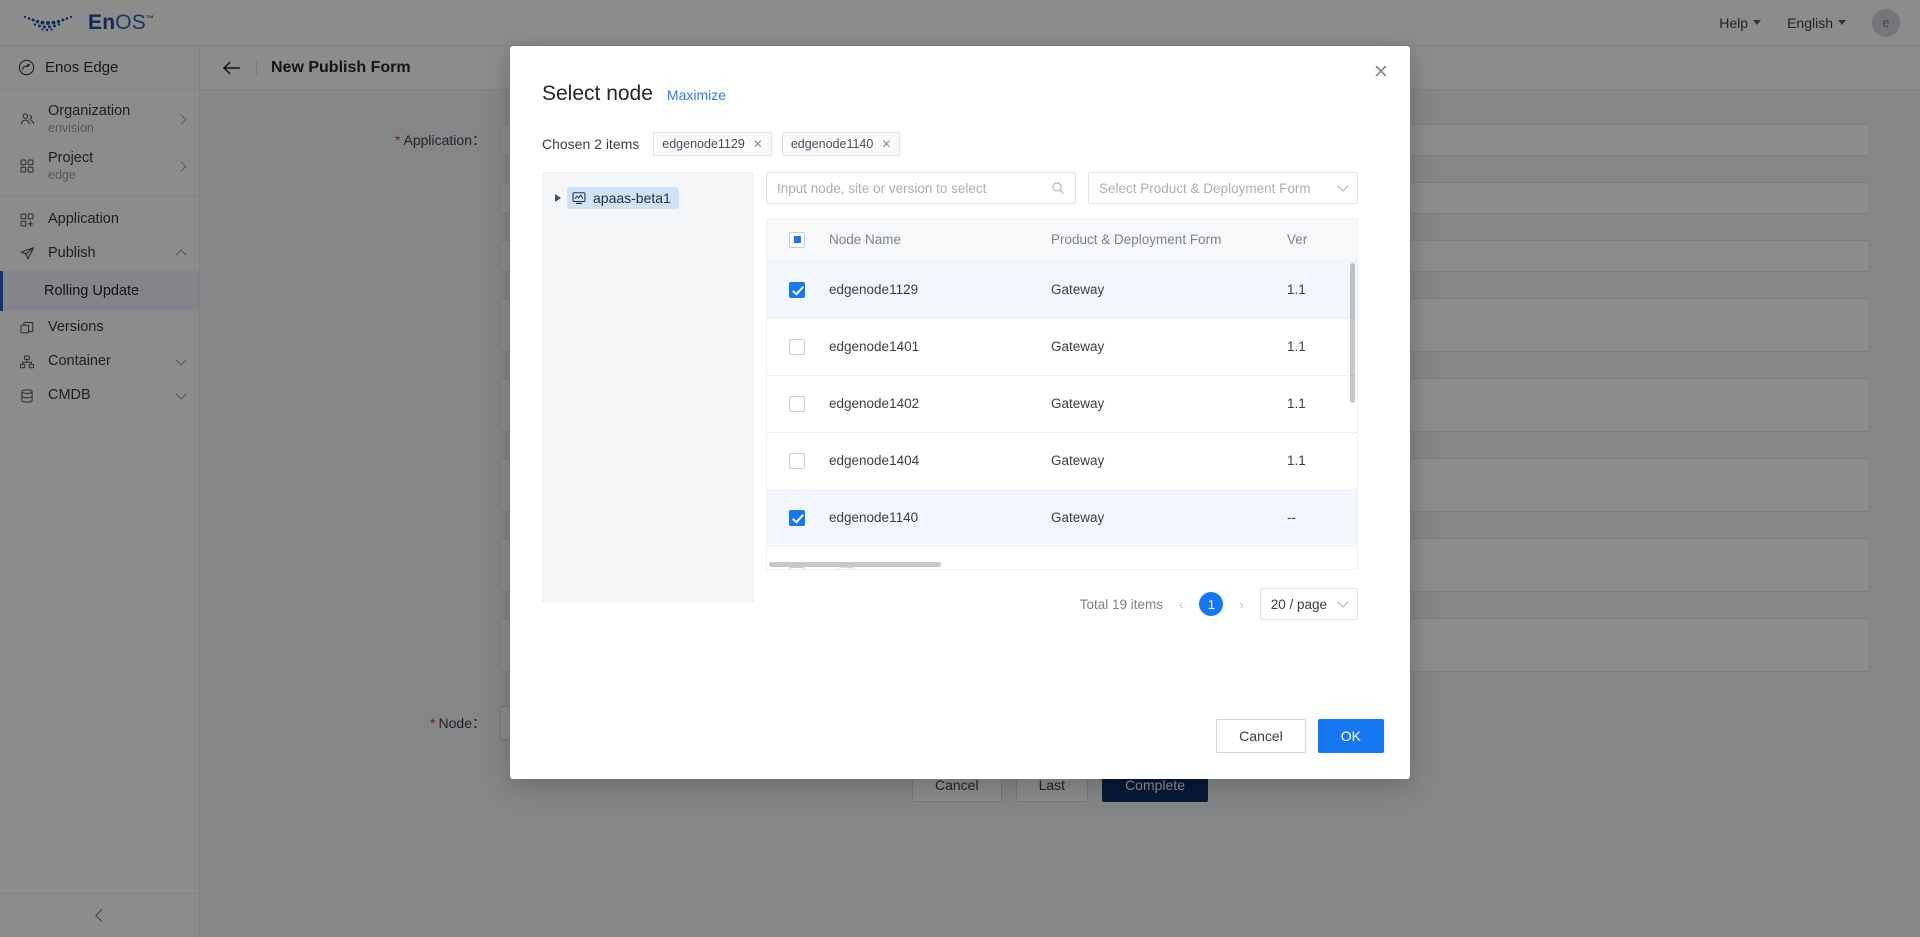 Image resolution: width=1920 pixels, height=937 pixels. Describe the element at coordinates (1261, 736) in the screenshot. I see `modal-cancel-button: Cancel` at that location.